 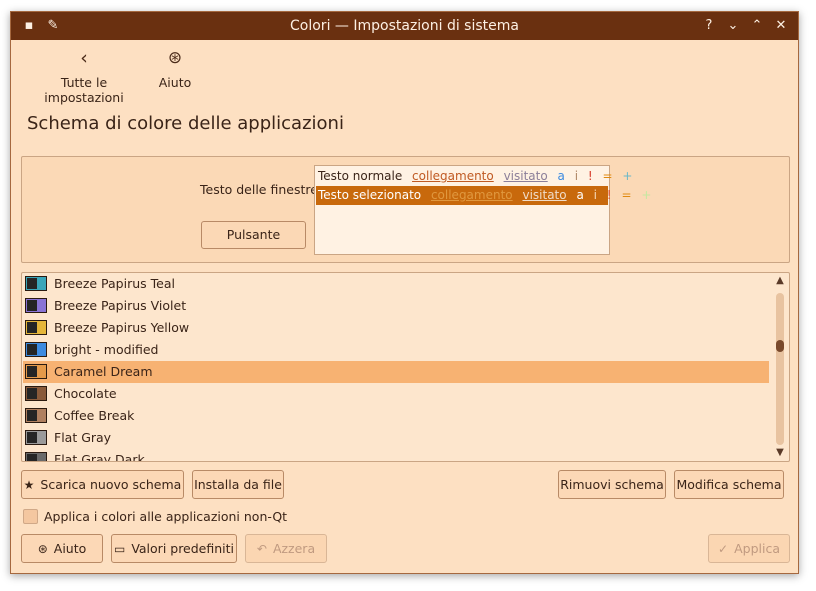 I want to click on defaults-button: ▭ Valori predefiniti, so click(x=174, y=548).